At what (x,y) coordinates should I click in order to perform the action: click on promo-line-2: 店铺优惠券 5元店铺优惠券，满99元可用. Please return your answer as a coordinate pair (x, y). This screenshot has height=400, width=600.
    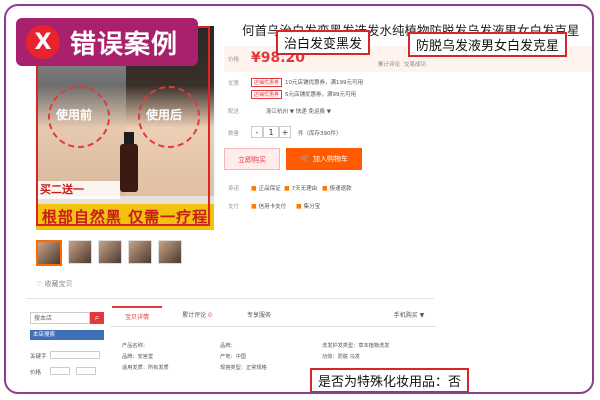
    Looking at the image, I should click on (303, 94).